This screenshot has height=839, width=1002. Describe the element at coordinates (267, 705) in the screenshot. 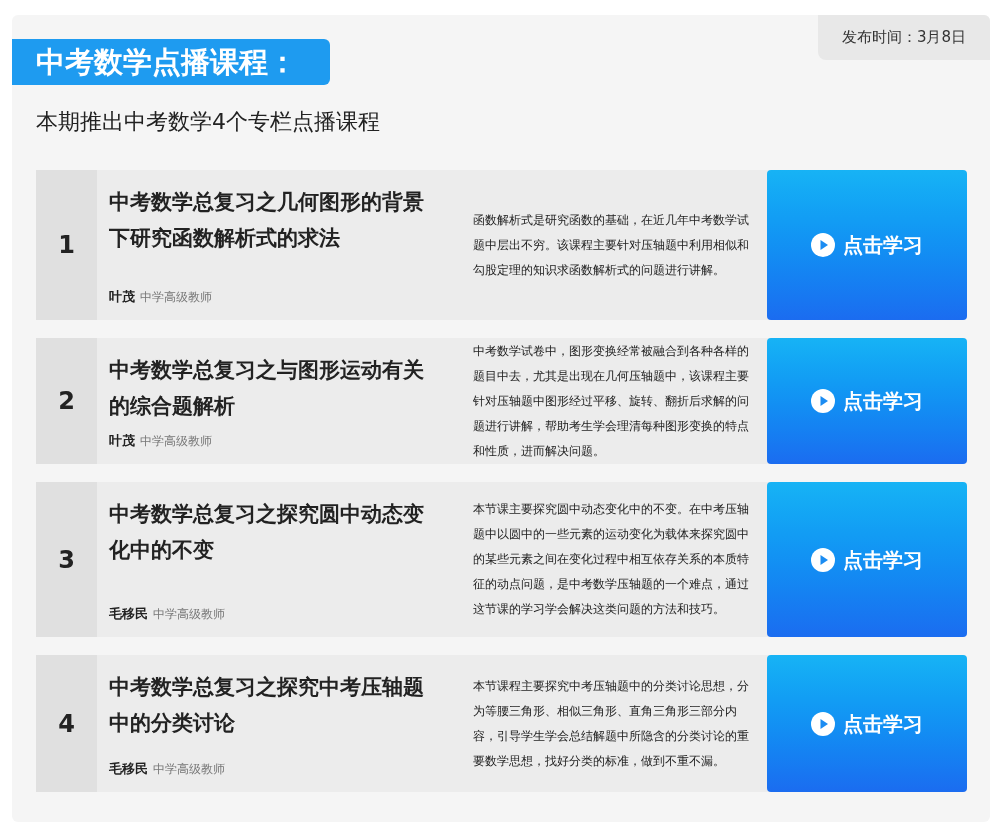

I see `course-title: 中考数学总复习之探究中考压轴题中的分类讨论` at that location.